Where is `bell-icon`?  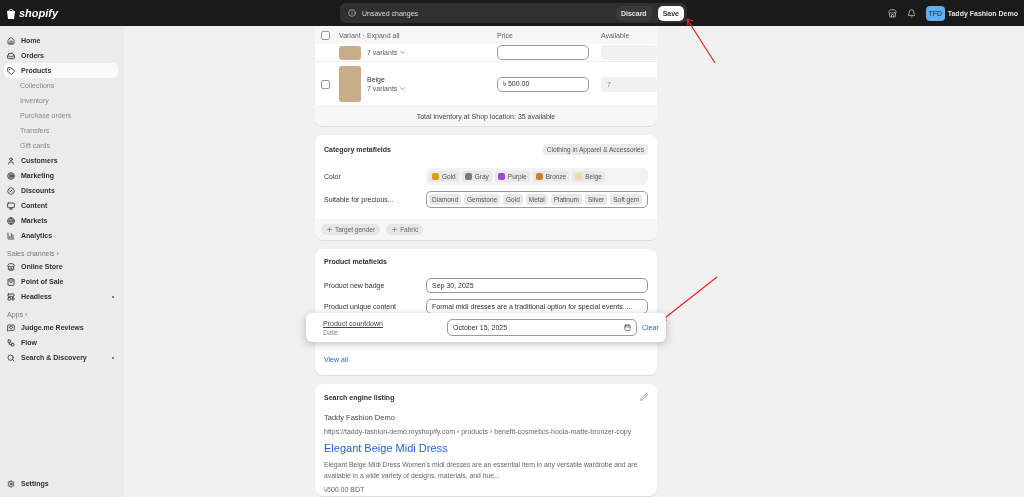 bell-icon is located at coordinates (911, 13).